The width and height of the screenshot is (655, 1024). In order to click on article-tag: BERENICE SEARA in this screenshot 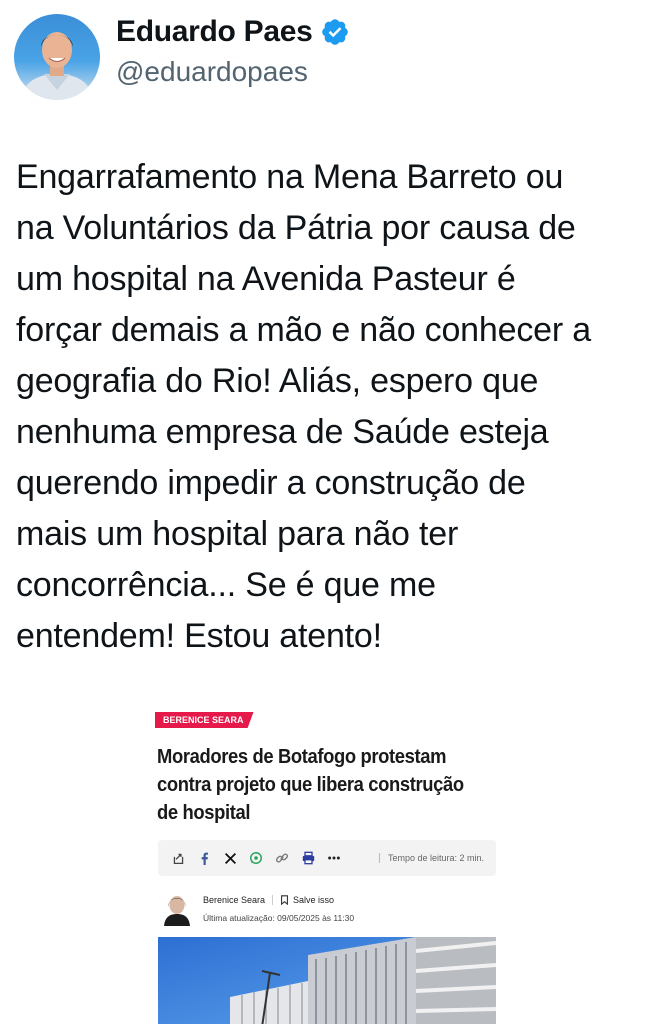, I will do `click(204, 720)`.